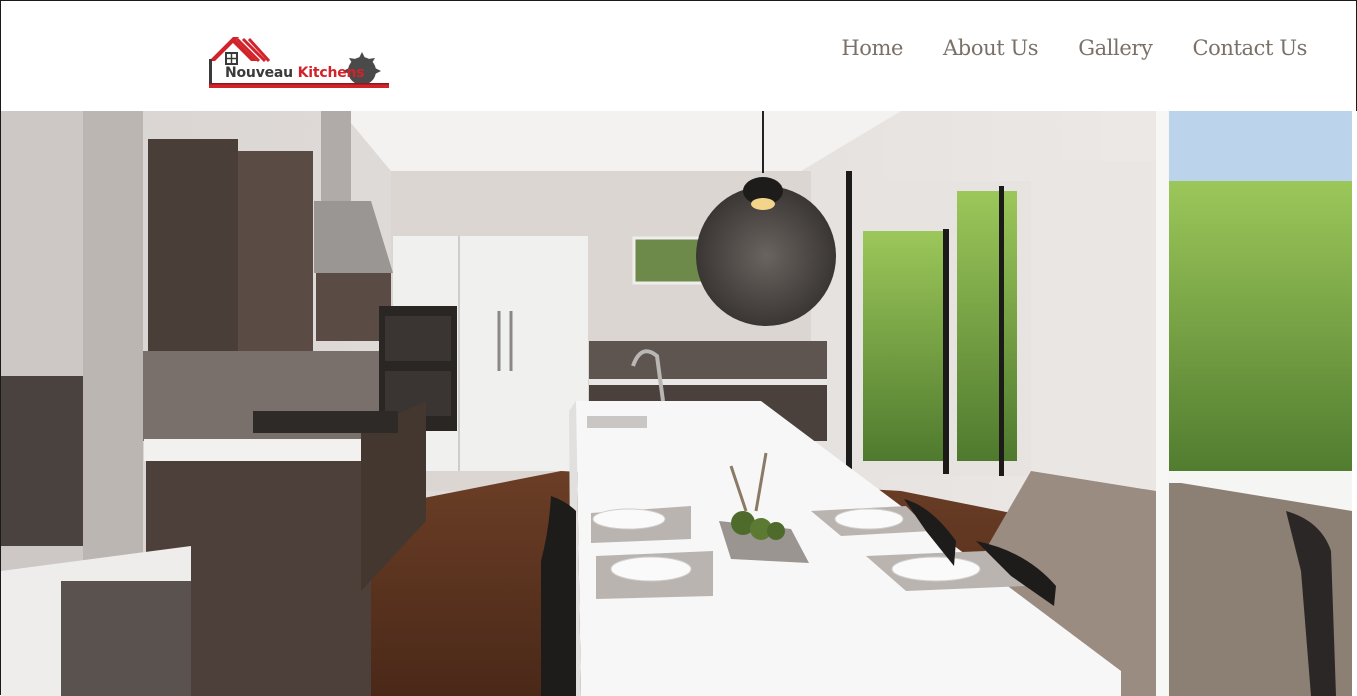  Describe the element at coordinates (331, 73) in the screenshot. I see `brand-name-part2: Kitchens` at that location.